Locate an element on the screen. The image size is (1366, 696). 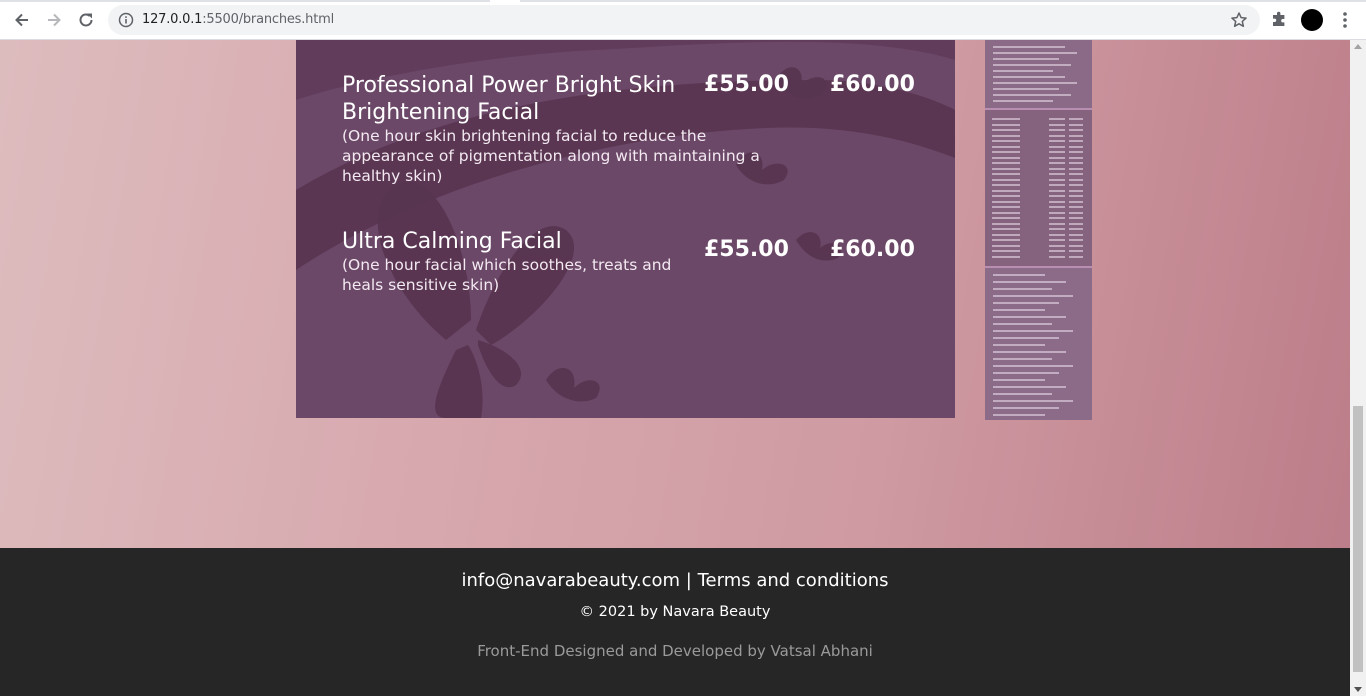
address-bar: 127.0.0.1:5500/branches.html is located at coordinates (684, 20).